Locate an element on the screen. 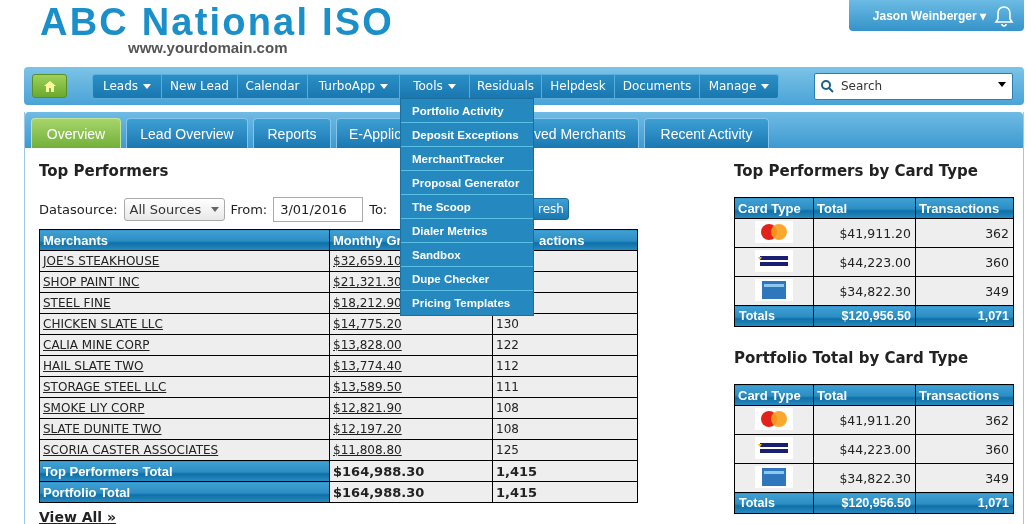 This screenshot has height=524, width=1031. logo: ABC National ISO is located at coordinates (217, 22).